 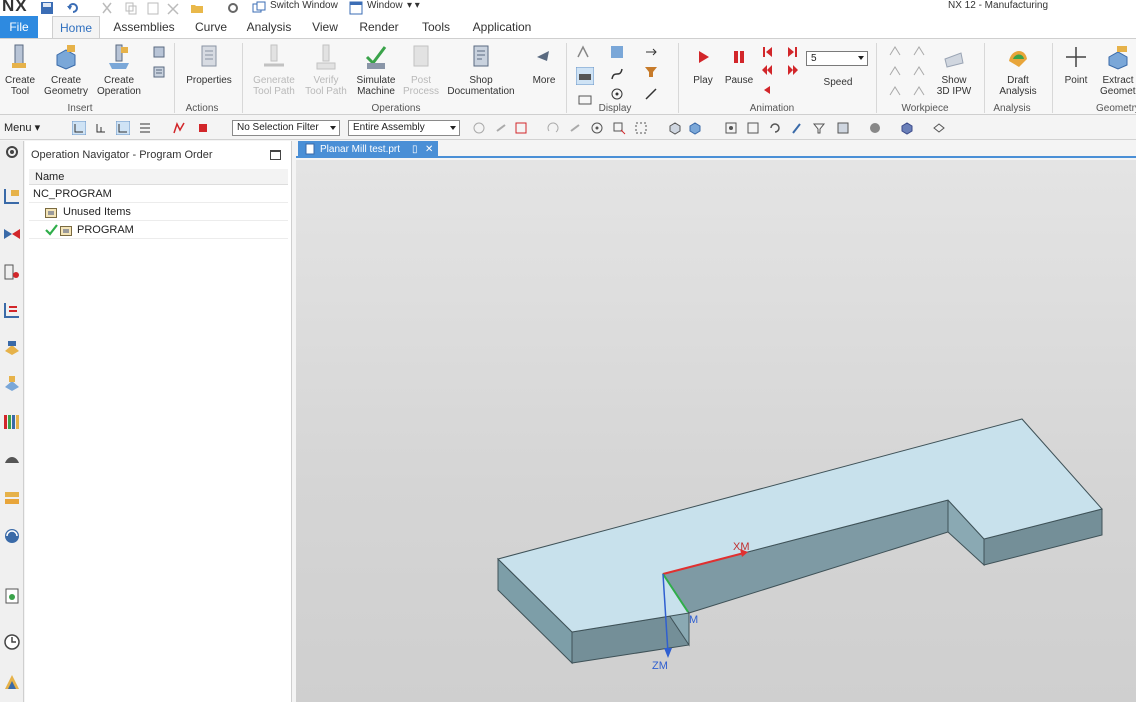 I want to click on refresh-icon, so click(x=775, y=128).